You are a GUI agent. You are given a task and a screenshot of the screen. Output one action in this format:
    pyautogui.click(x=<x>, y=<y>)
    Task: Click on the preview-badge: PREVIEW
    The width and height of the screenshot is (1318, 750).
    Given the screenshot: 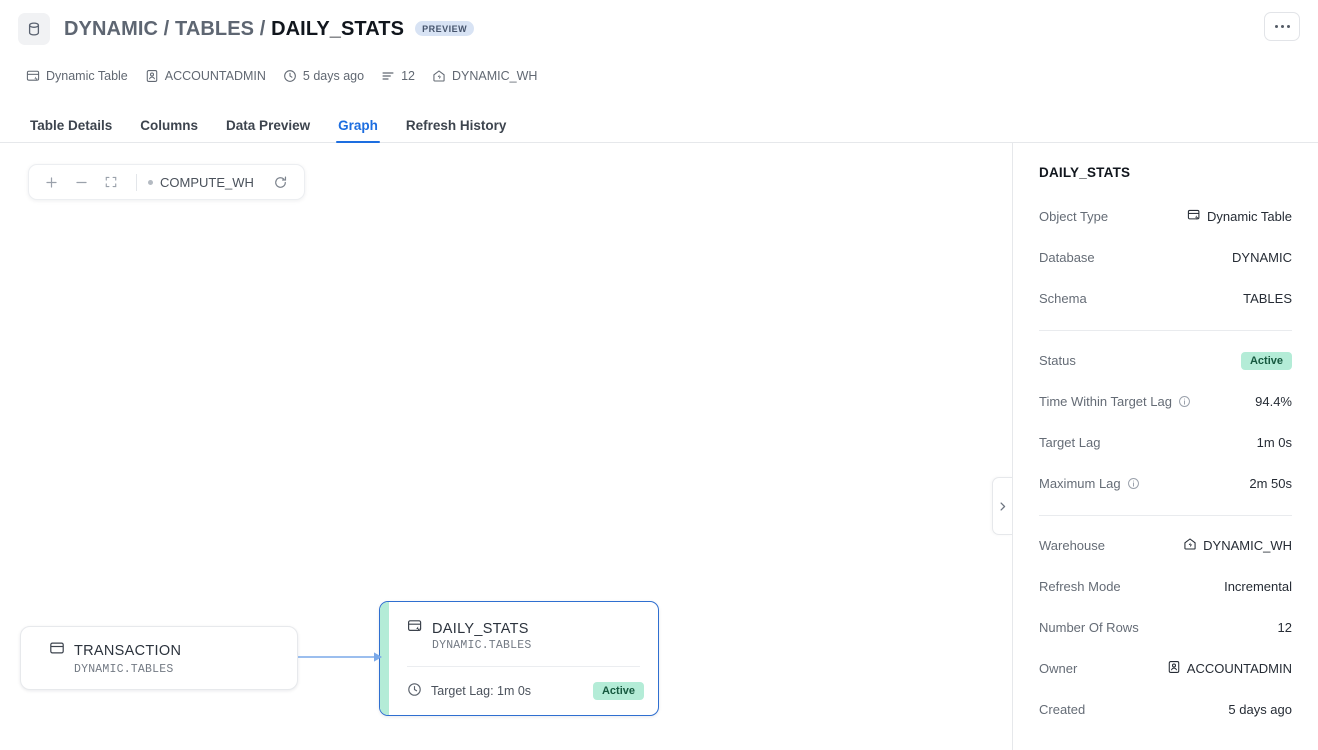 What is the action you would take?
    pyautogui.click(x=445, y=28)
    